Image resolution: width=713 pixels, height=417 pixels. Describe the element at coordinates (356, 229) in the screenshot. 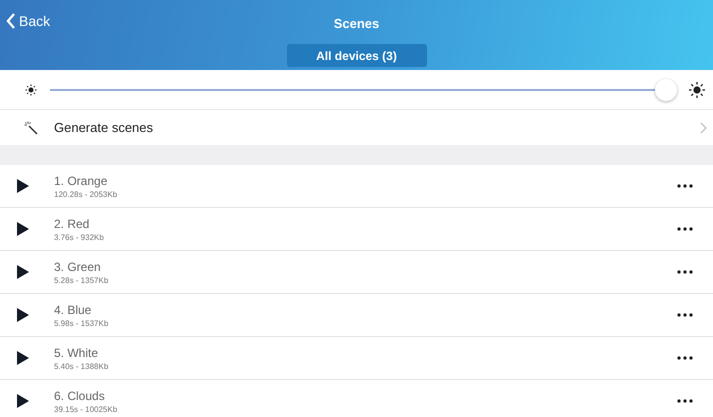

I see `scene-row: 2. Red 3.76s - 932Kb` at that location.